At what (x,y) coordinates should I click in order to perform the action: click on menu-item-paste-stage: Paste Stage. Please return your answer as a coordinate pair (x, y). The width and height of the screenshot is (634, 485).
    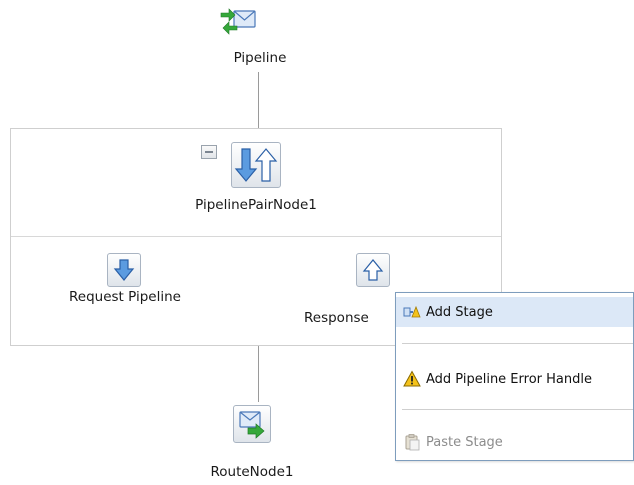
    Looking at the image, I should click on (514, 442).